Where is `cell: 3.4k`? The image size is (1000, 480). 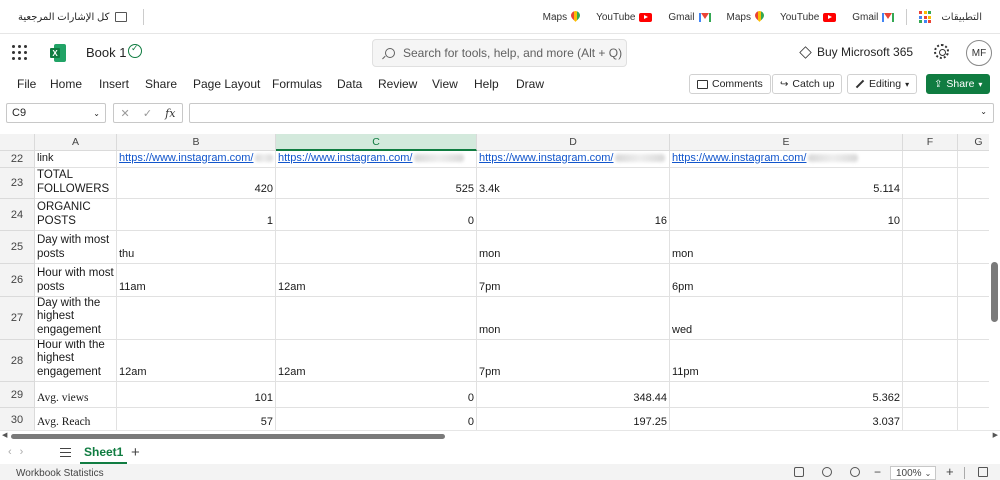
cell: 3.4k is located at coordinates (573, 183).